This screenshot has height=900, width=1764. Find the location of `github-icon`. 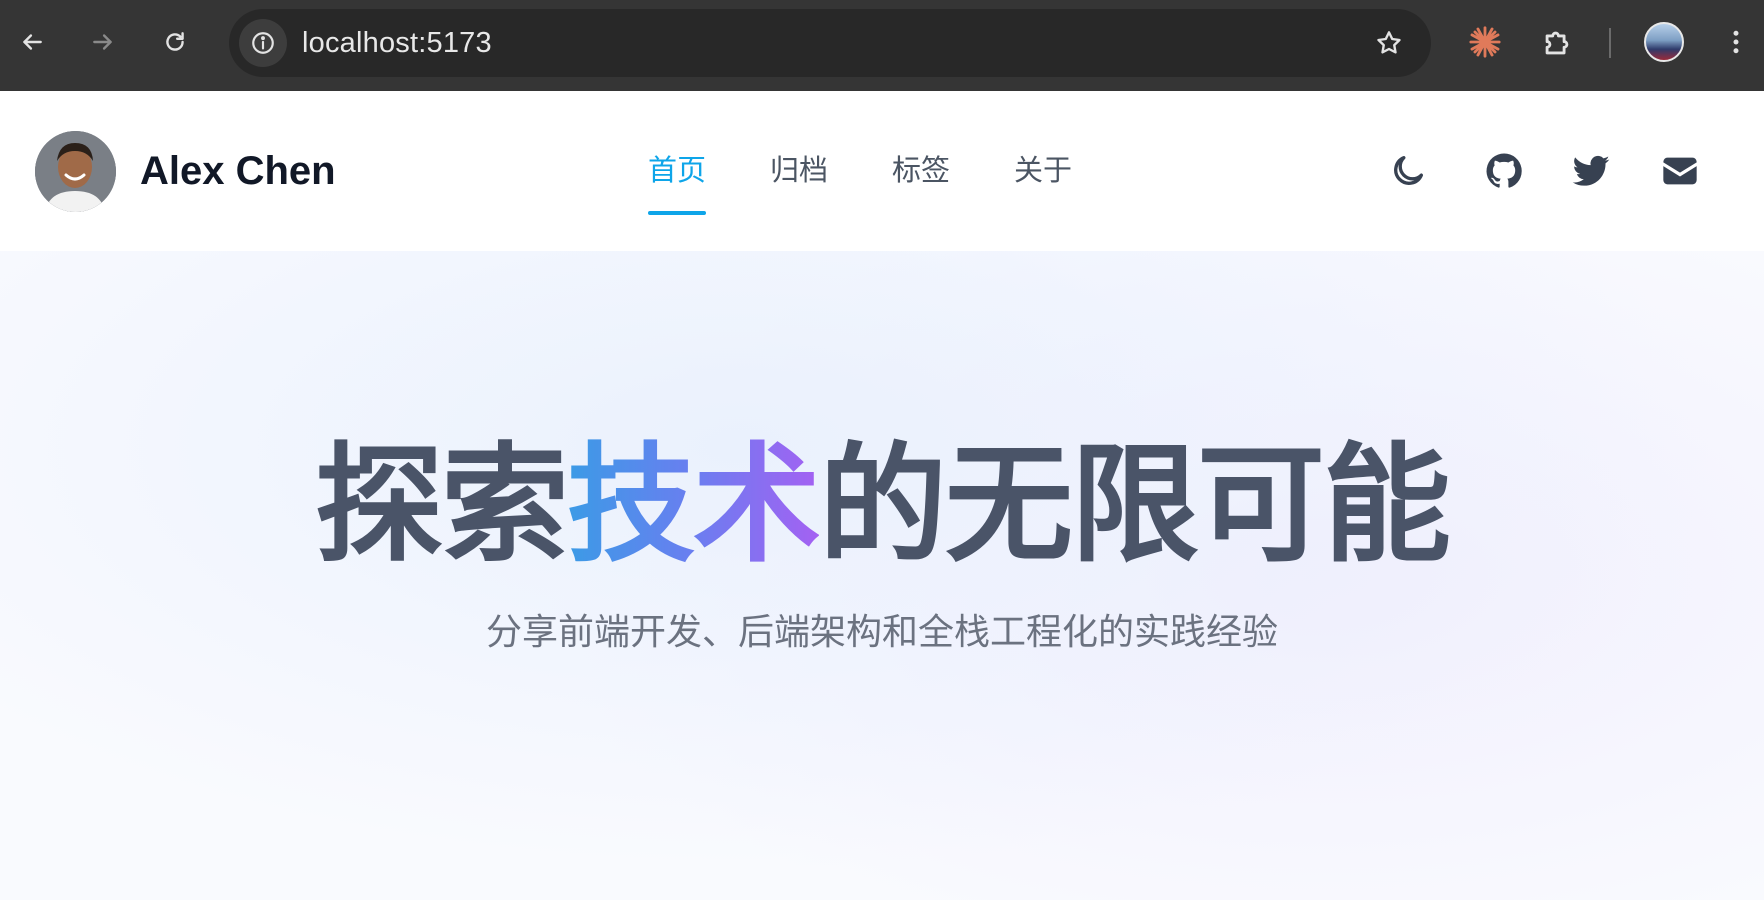

github-icon is located at coordinates (1504, 170).